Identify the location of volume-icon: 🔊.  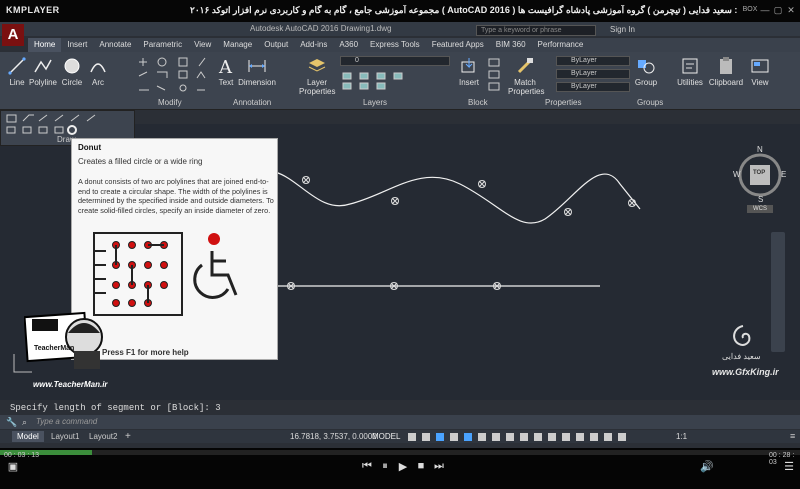
(707, 466).